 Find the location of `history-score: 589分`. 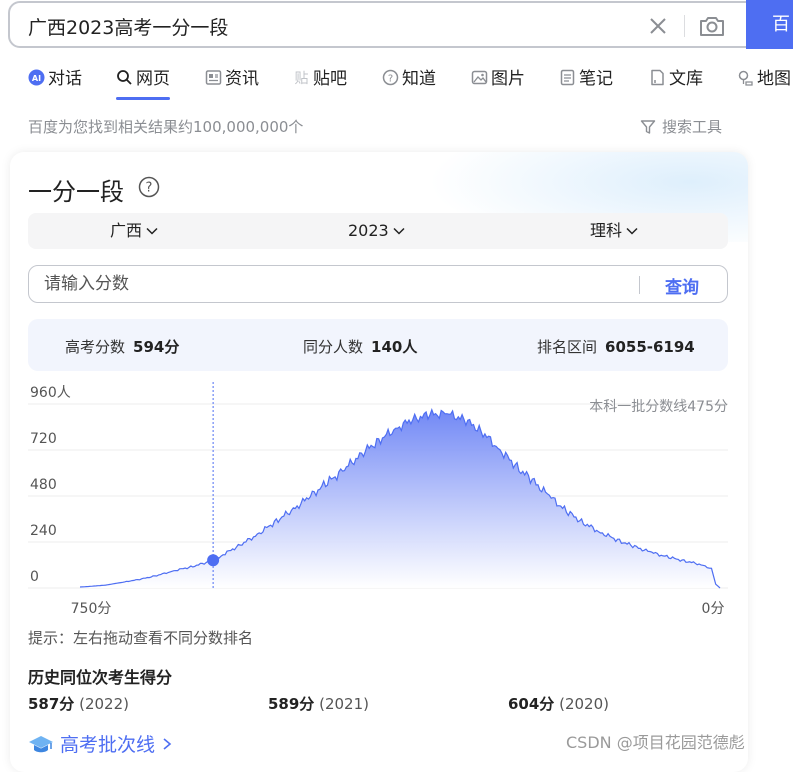

history-score: 589分 is located at coordinates (291, 704).